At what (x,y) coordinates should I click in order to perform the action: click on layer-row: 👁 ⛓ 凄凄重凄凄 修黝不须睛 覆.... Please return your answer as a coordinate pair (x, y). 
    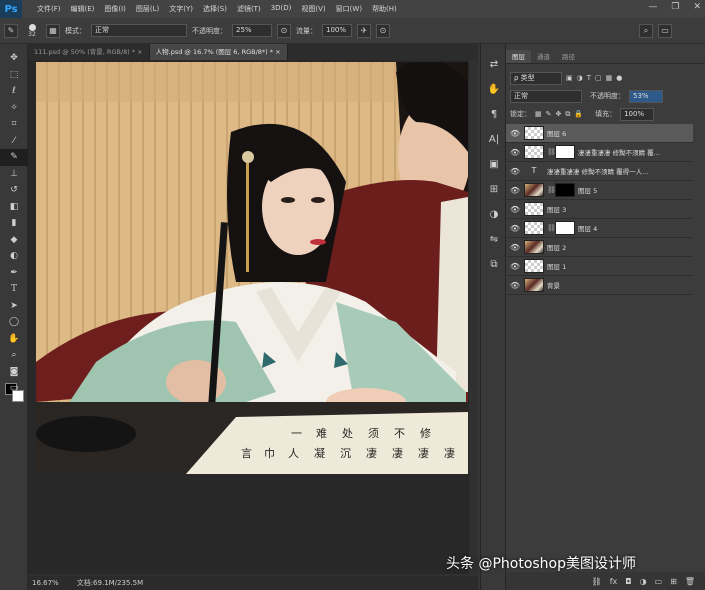
    Looking at the image, I should click on (599, 152).